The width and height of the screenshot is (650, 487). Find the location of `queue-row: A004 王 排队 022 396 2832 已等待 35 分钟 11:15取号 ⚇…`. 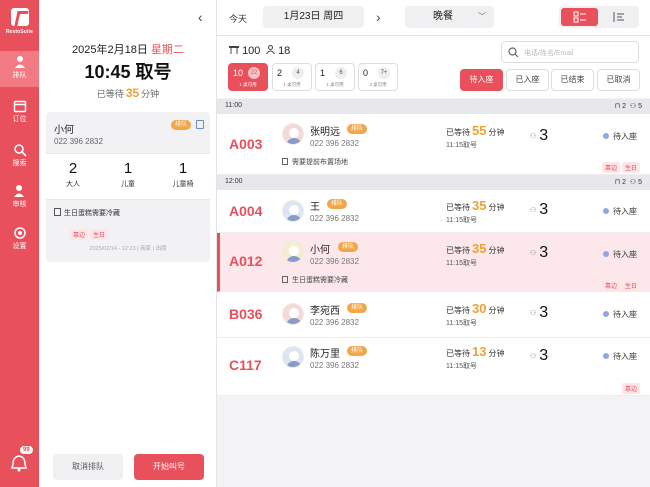

queue-row: A004 王 排队 022 396 2832 已等待 35 分钟 11:15取号 ⚇… is located at coordinates (433, 211).